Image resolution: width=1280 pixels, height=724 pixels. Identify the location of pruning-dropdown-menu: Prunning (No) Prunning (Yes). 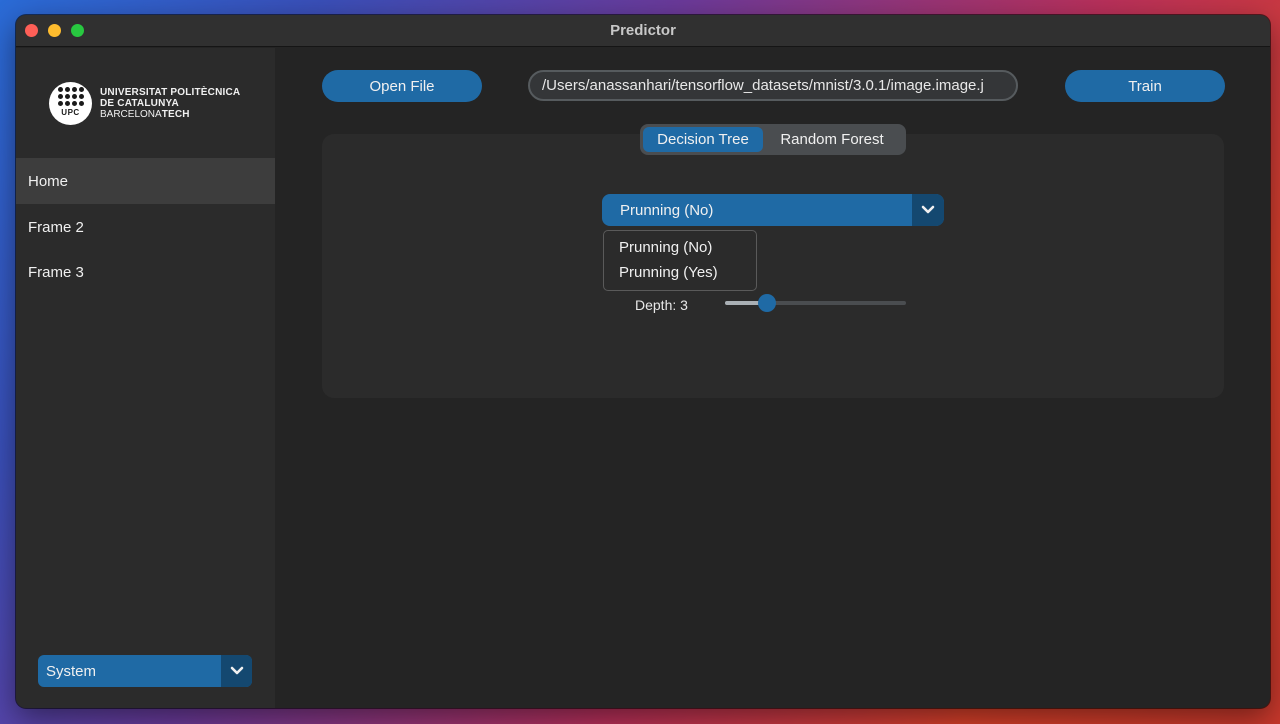
(680, 260).